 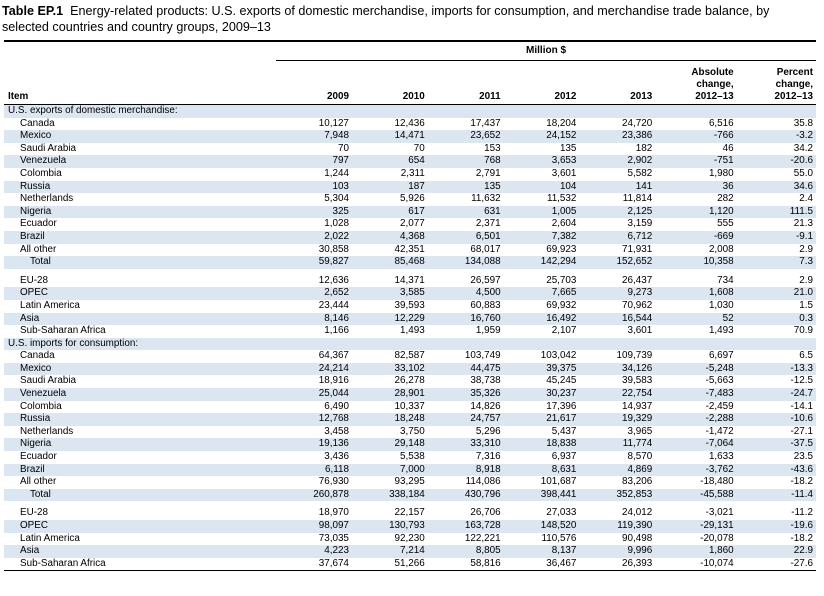 What do you see at coordinates (561, 406) in the screenshot?
I see `value-cell: 17,396` at bounding box center [561, 406].